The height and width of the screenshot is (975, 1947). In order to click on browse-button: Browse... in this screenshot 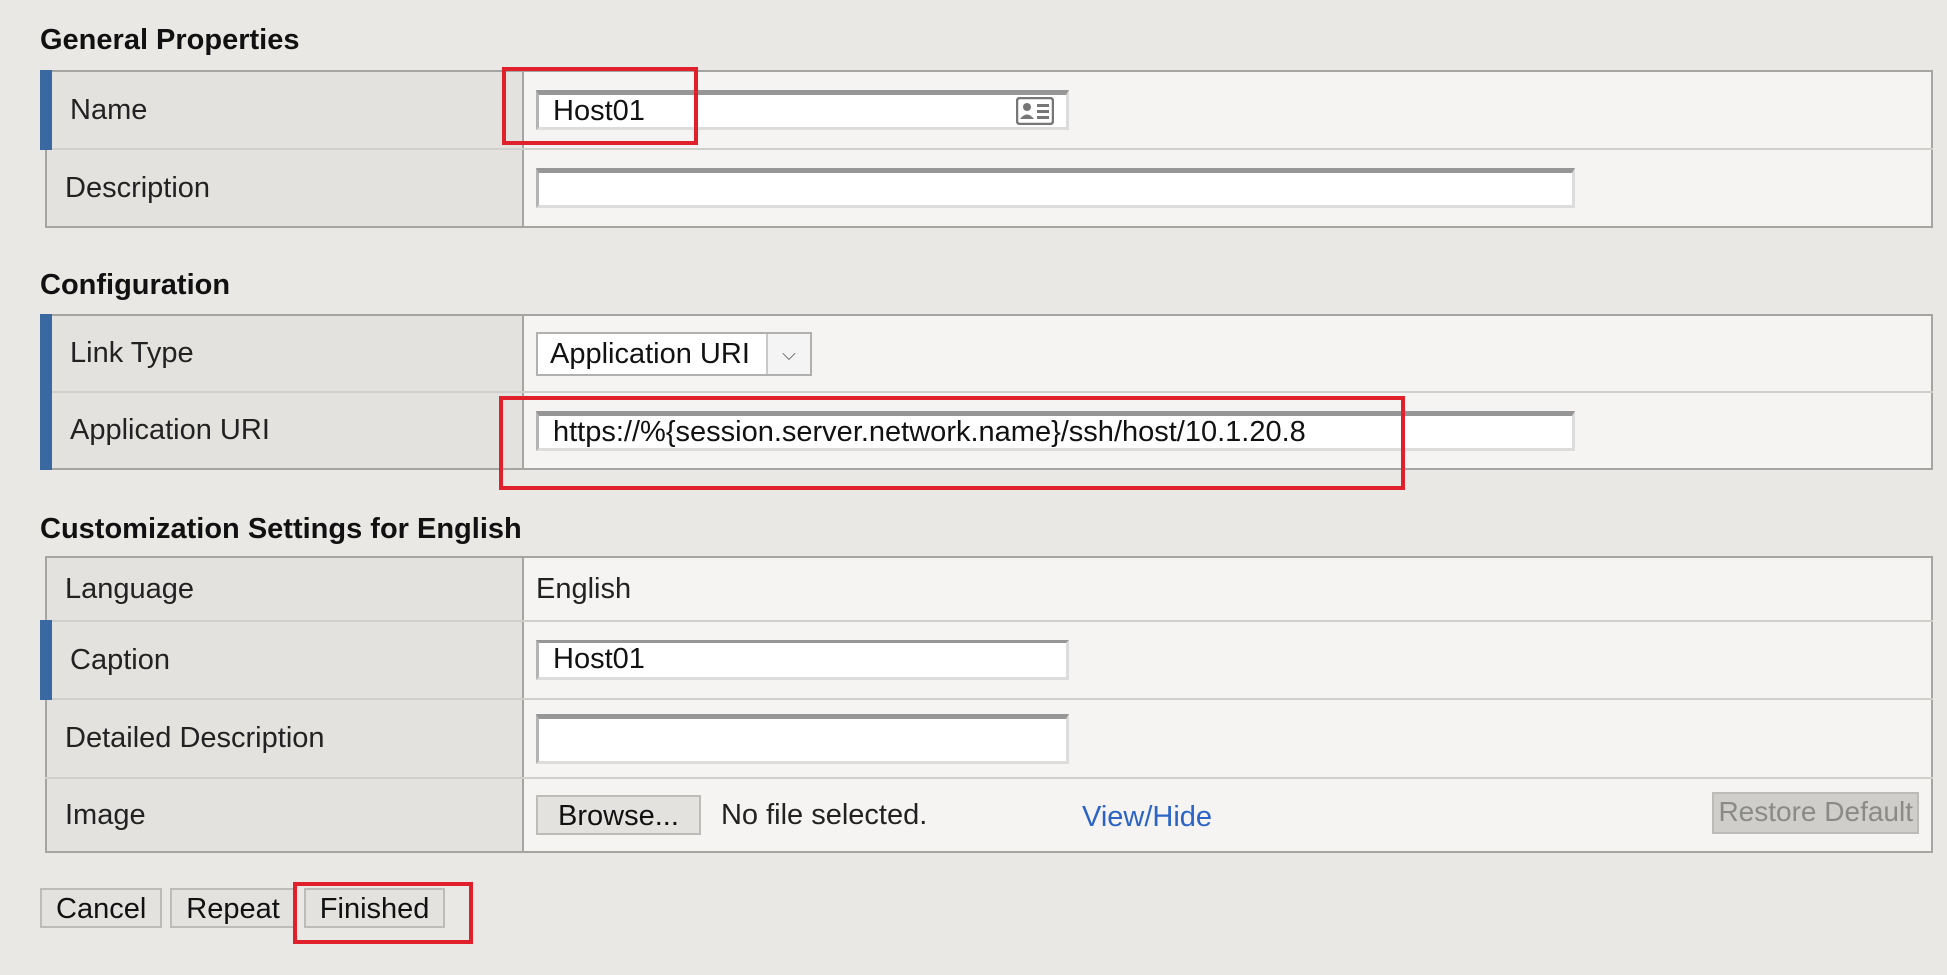, I will do `click(618, 815)`.